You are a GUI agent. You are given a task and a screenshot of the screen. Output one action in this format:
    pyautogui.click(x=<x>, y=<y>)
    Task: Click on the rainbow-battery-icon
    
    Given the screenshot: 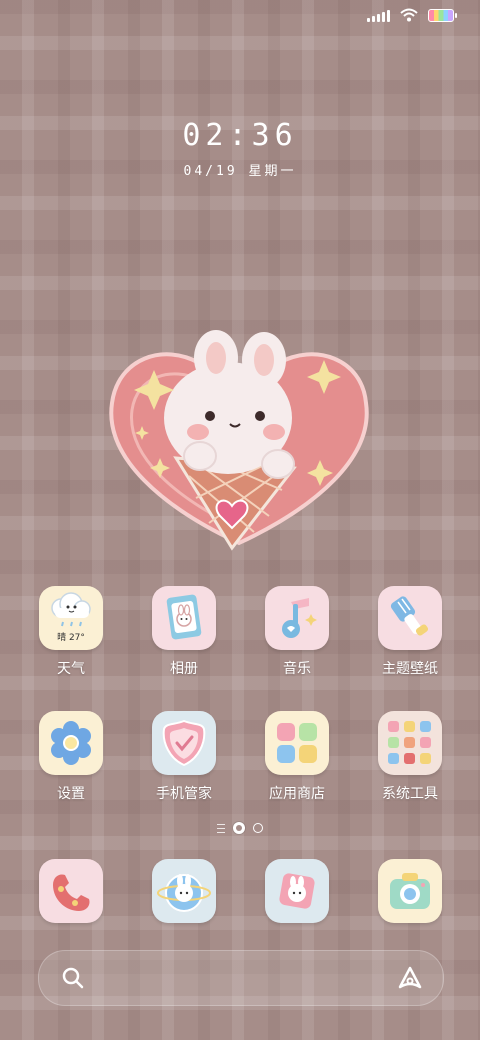 What is the action you would take?
    pyautogui.click(x=442, y=15)
    